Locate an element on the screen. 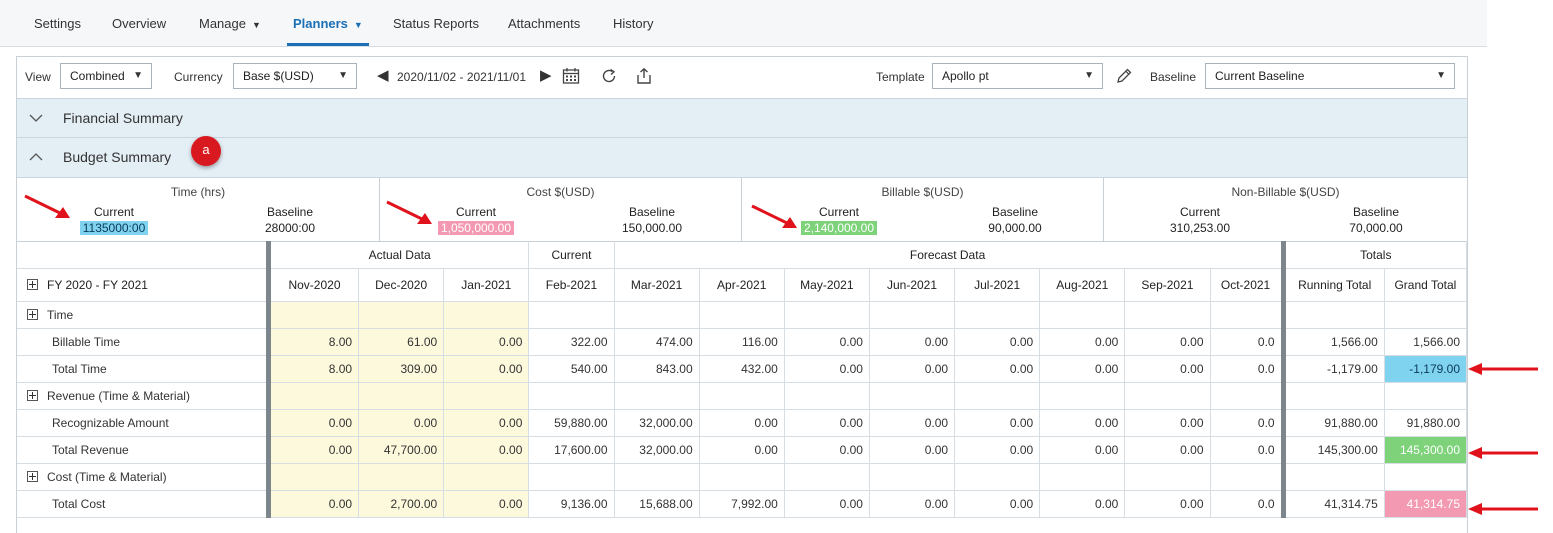 This screenshot has width=1553, height=533. tab-planners: Planners ▼ is located at coordinates (328, 23).